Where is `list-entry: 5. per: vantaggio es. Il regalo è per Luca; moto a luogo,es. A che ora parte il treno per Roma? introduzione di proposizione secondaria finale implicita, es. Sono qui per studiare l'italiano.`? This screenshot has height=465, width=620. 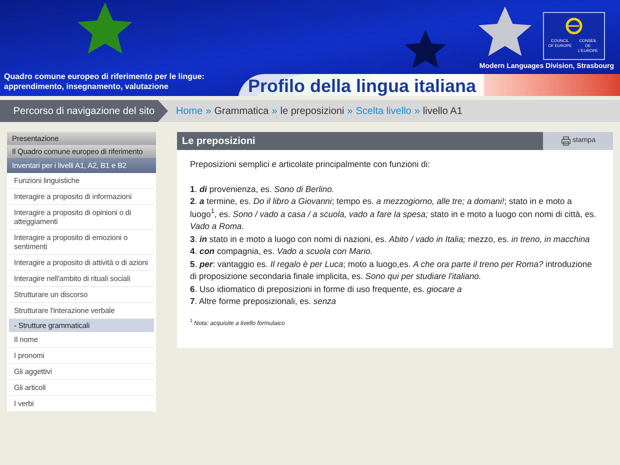
list-entry: 5. per: vantaggio es. Il regalo è per Luca; moto a luogo,es. A che ora parte il treno per Roma? introduzione di proposizione secondaria finale implicita, es. Sono qui per studiare l'italiano. is located at coordinates (391, 270).